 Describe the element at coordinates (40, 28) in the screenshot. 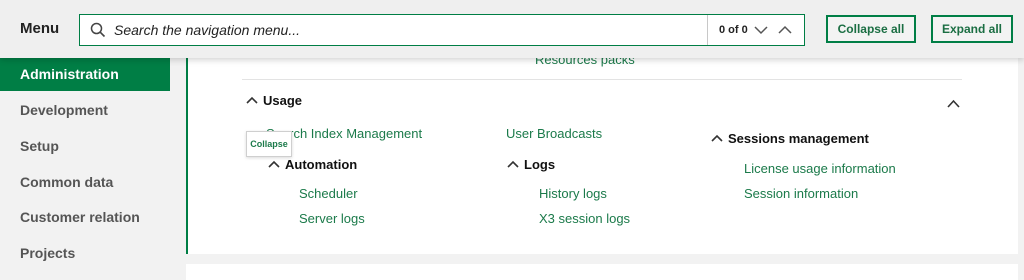

I see `menu-title: Menu` at that location.